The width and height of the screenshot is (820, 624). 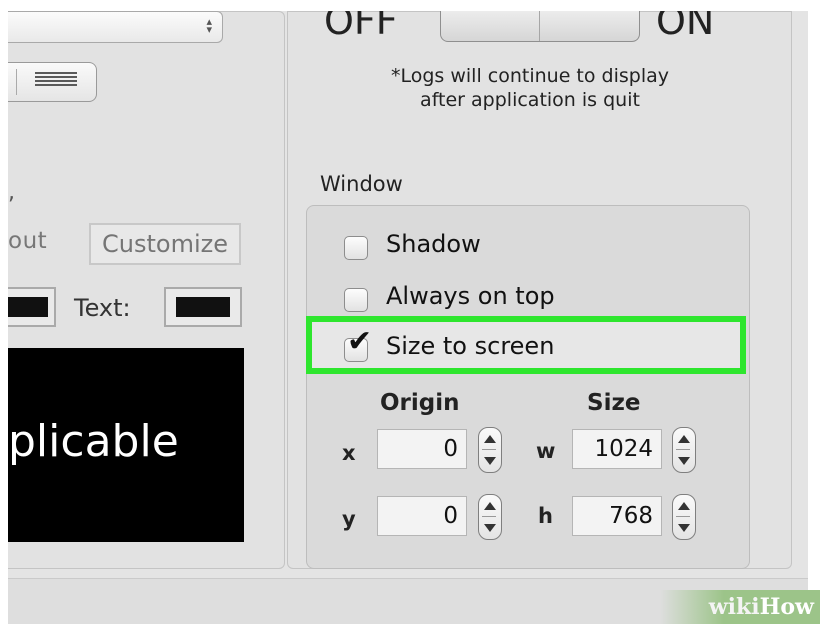 I want to click on view-segmented-control, so click(x=52, y=82).